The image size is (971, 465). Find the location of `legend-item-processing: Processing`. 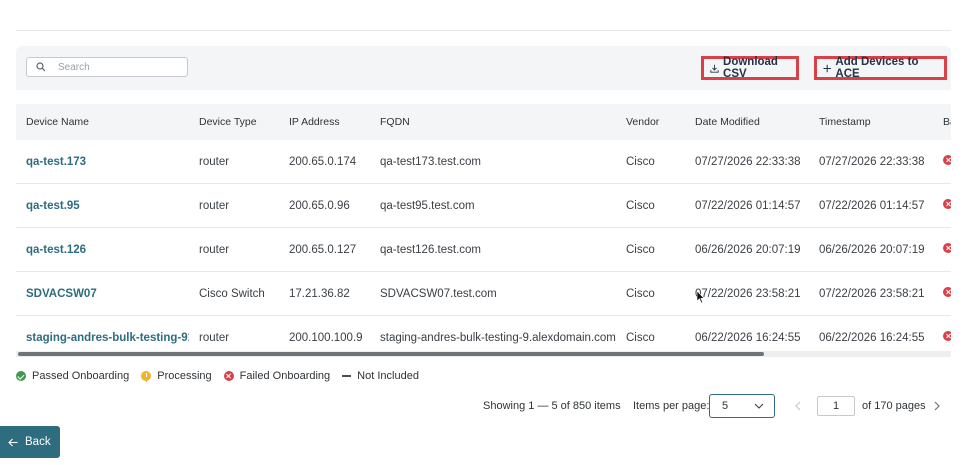

legend-item-processing: Processing is located at coordinates (176, 376).